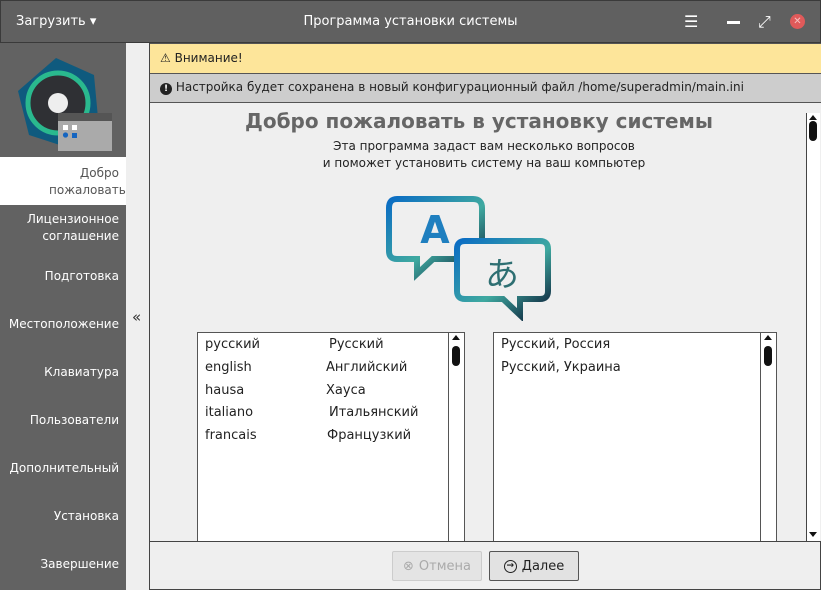 This screenshot has height=590, width=821. I want to click on cancel-label: Отмена, so click(444, 566).